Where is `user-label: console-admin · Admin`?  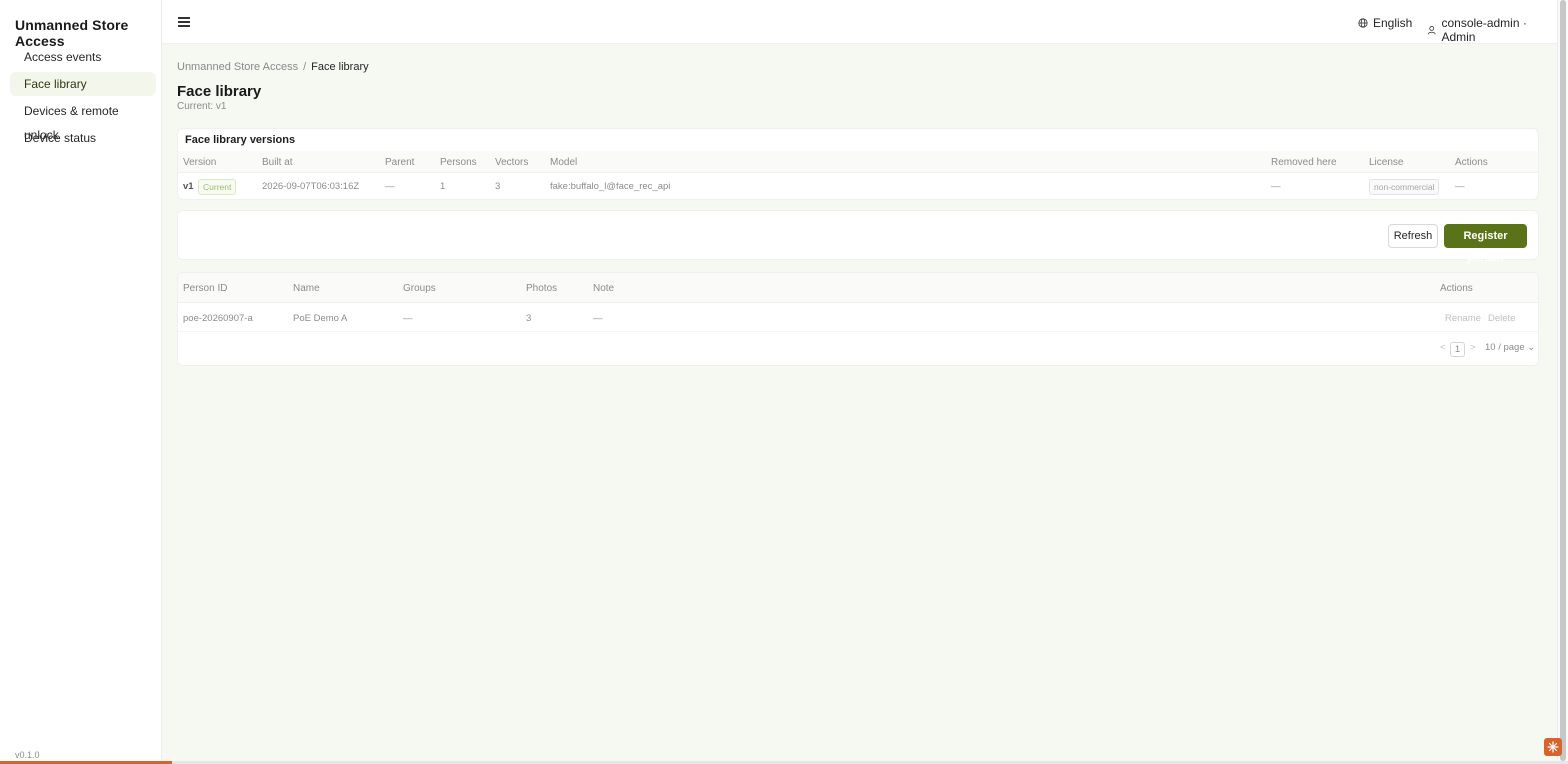 user-label: console-admin · Admin is located at coordinates (1484, 30).